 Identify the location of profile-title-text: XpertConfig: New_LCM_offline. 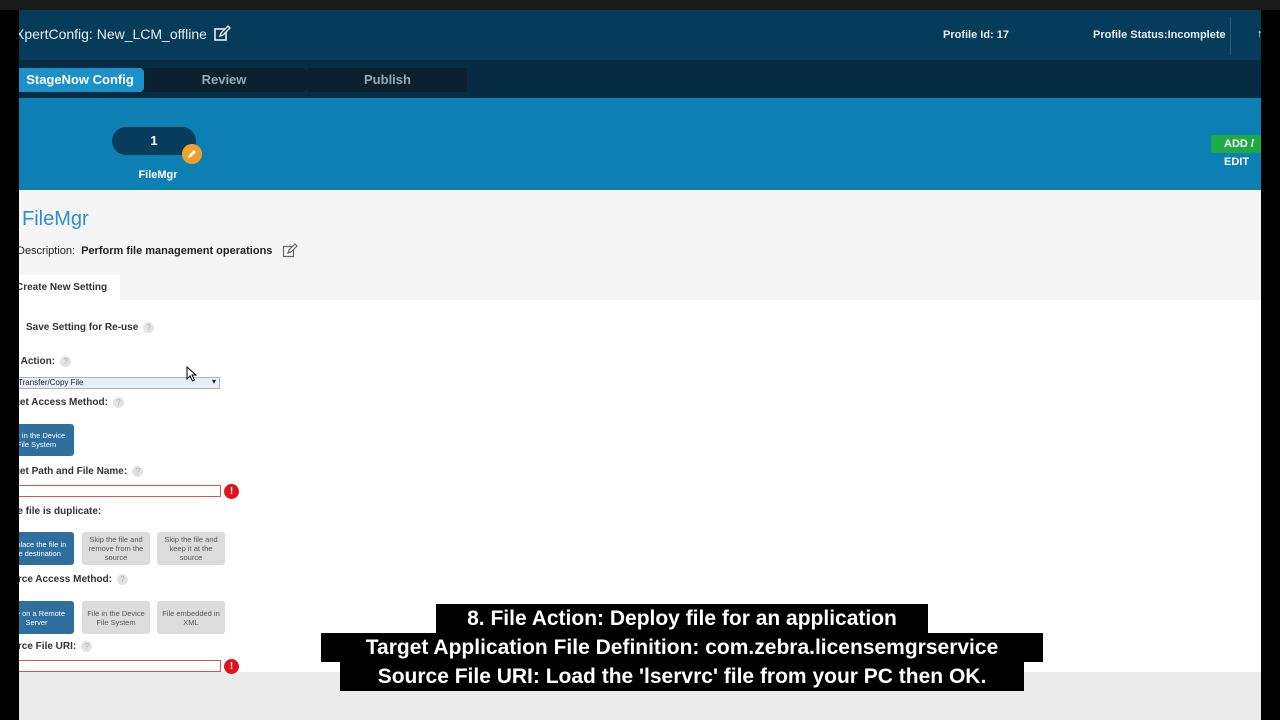
(113, 34).